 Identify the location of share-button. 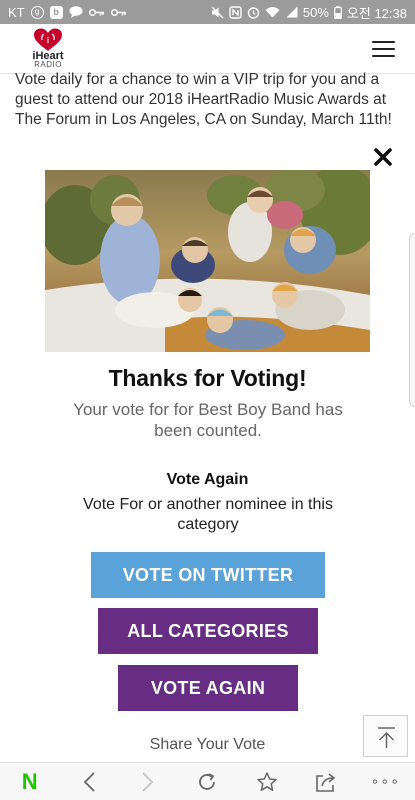
(326, 782).